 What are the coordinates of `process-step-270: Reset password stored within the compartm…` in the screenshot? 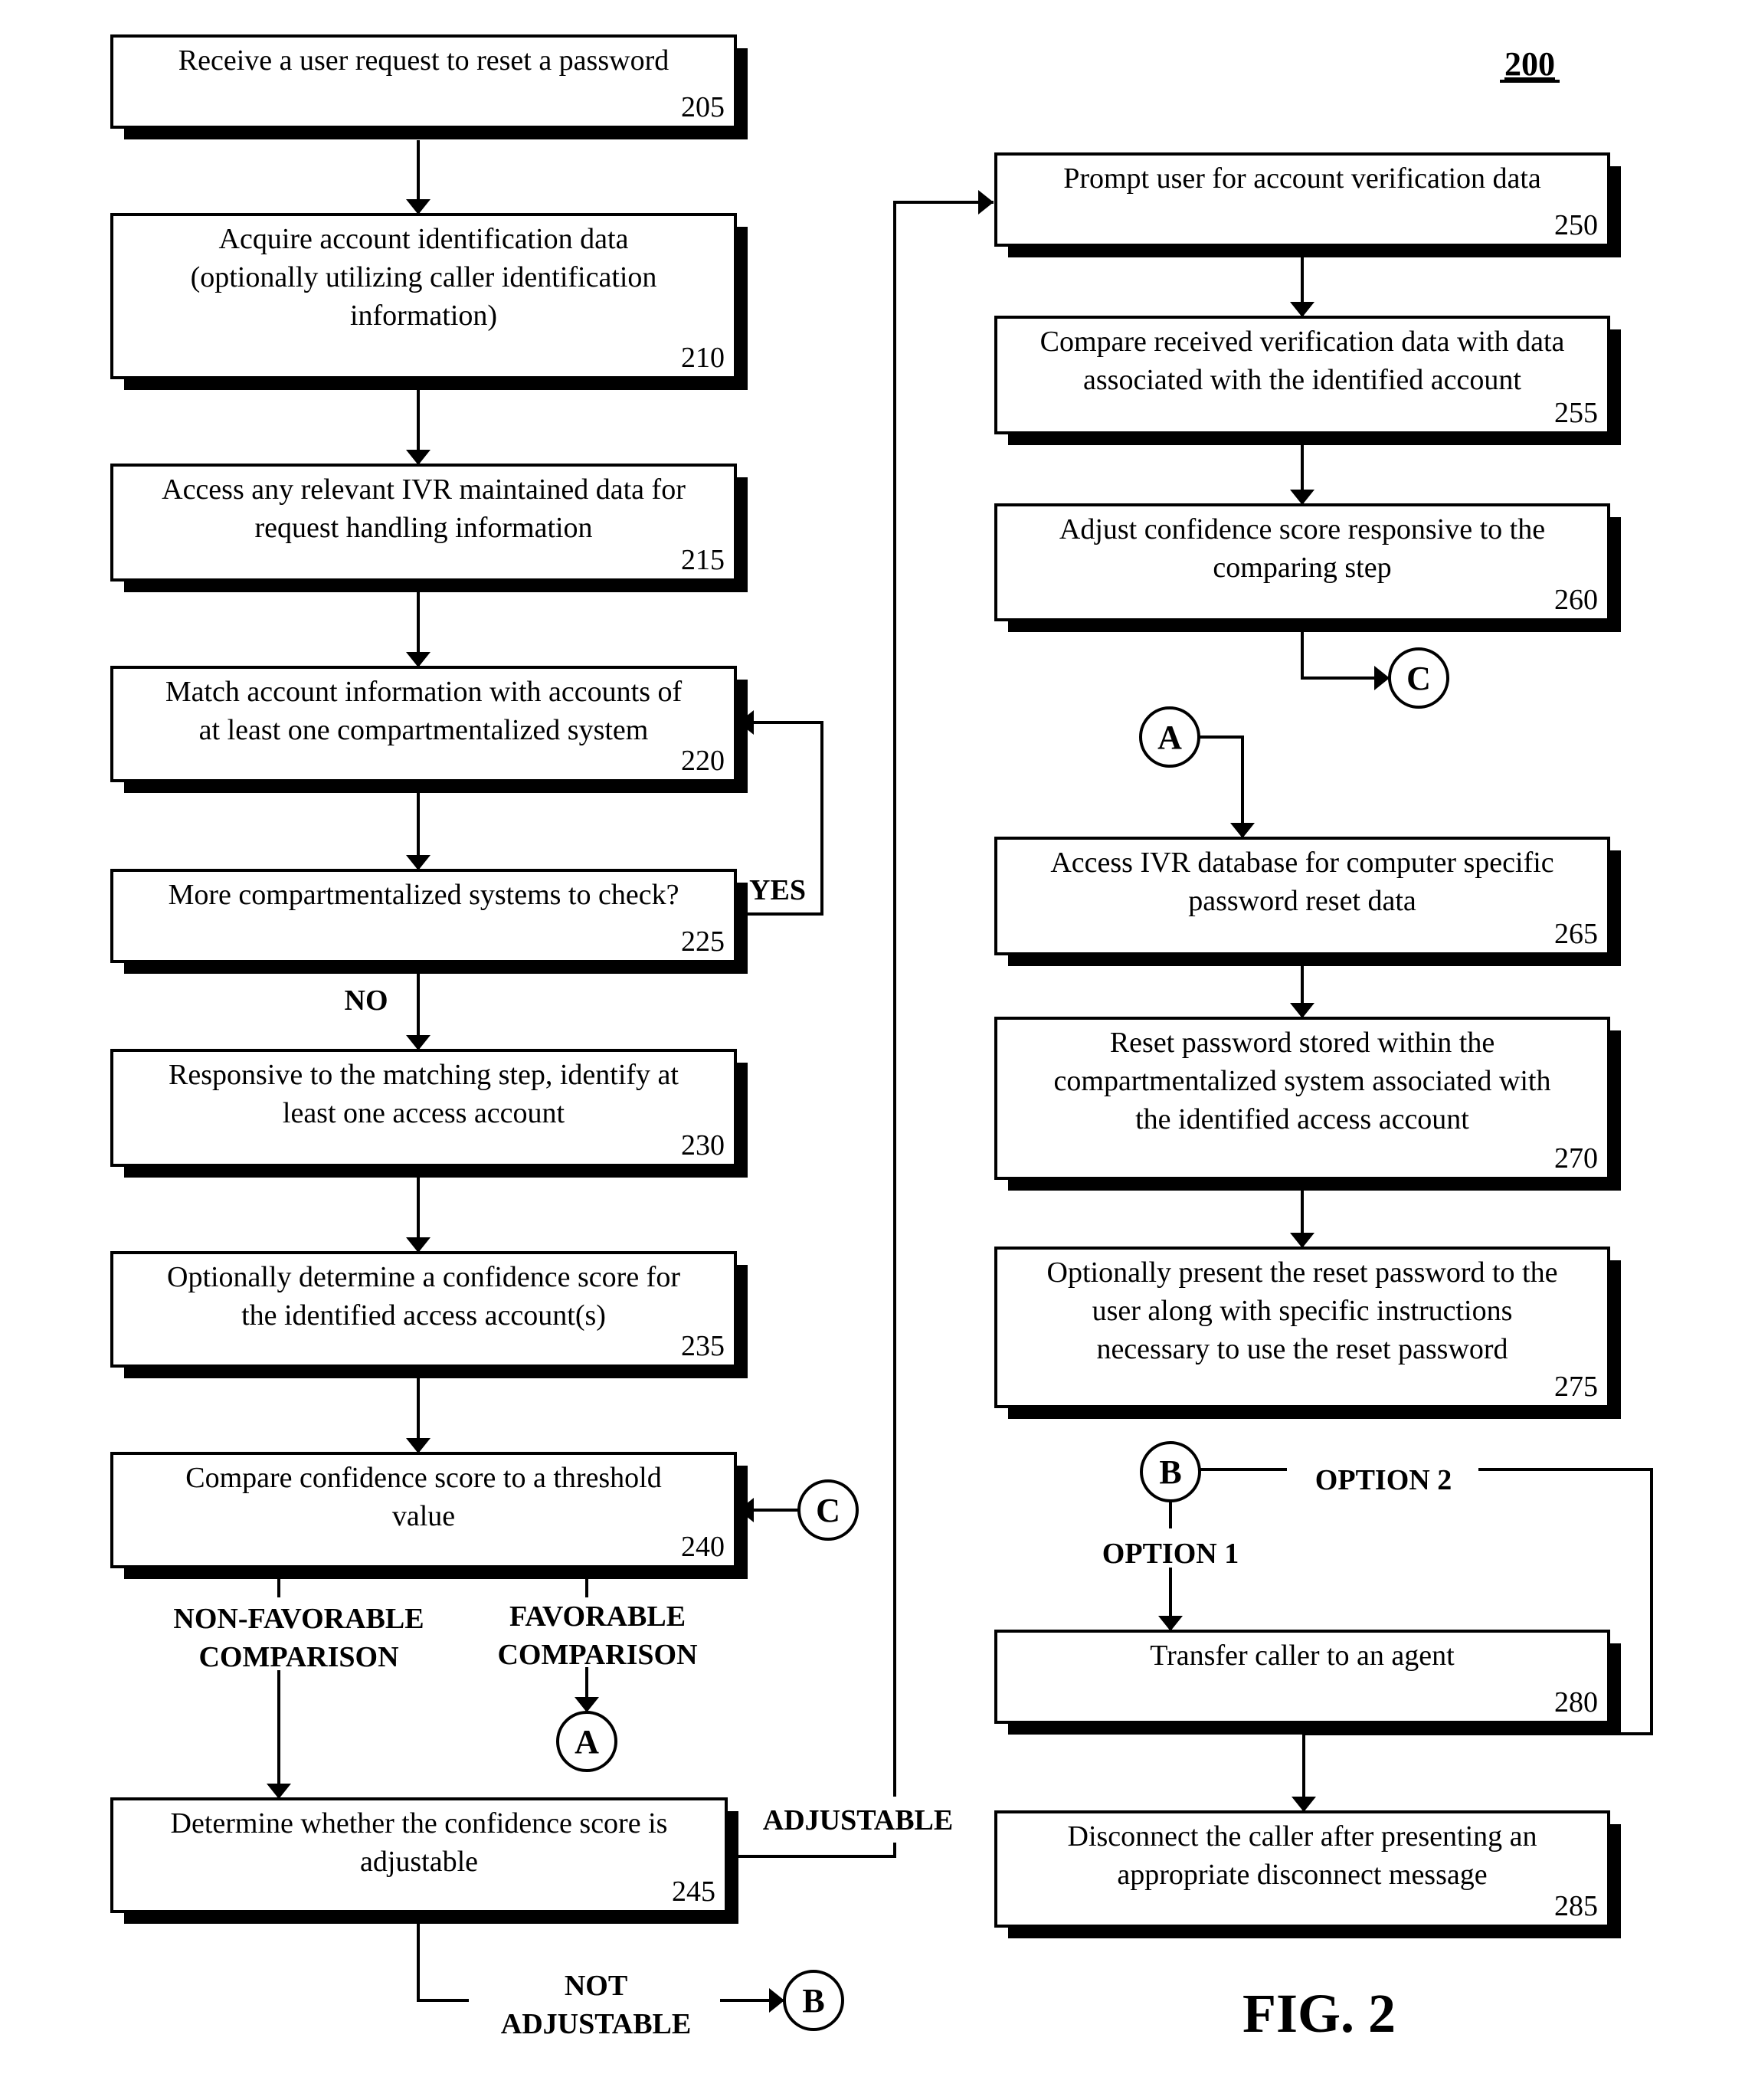 It's located at (1307, 1104).